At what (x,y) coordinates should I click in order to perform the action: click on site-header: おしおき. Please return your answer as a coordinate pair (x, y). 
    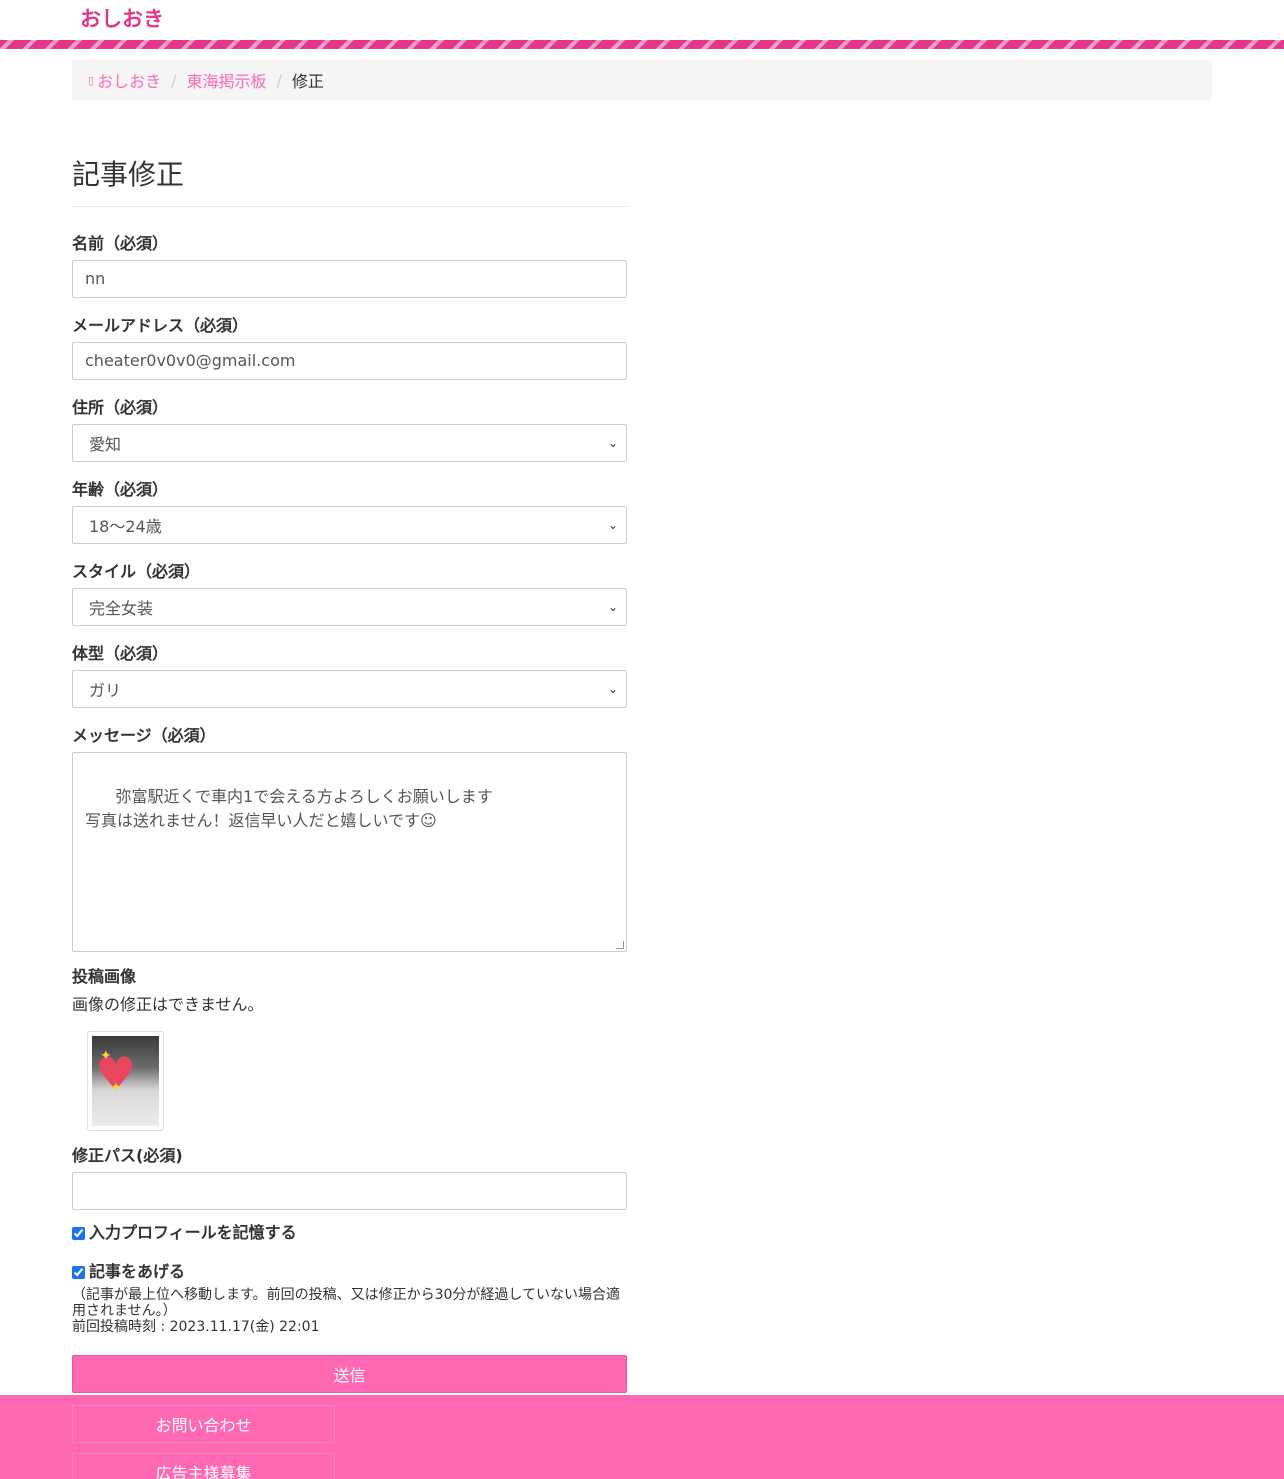
    Looking at the image, I should click on (642, 20).